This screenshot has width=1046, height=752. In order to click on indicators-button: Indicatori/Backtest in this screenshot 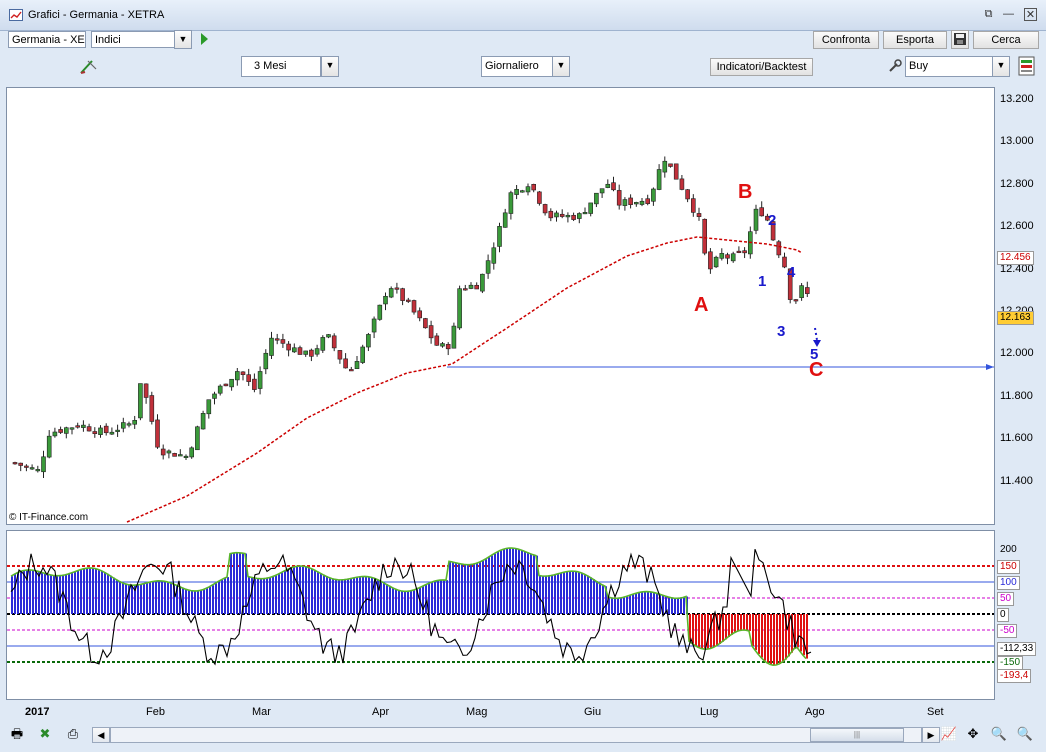, I will do `click(761, 67)`.